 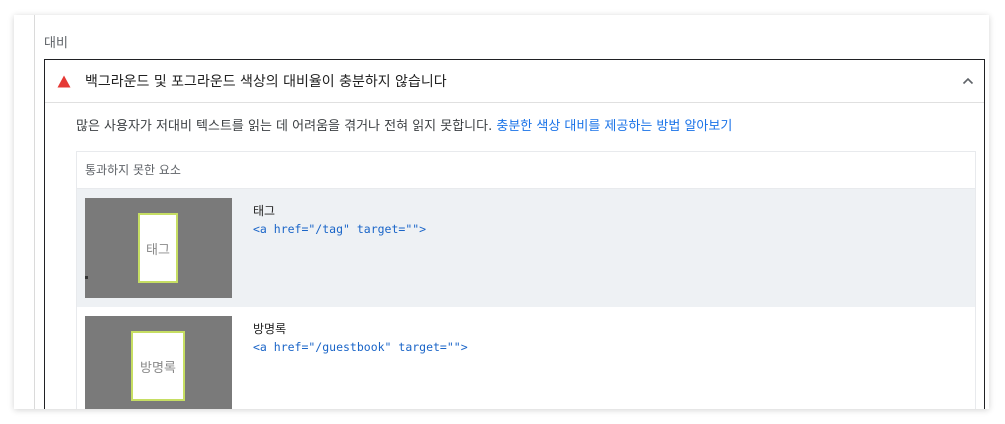 I want to click on element-screenshot: 방명록, so click(x=158, y=362).